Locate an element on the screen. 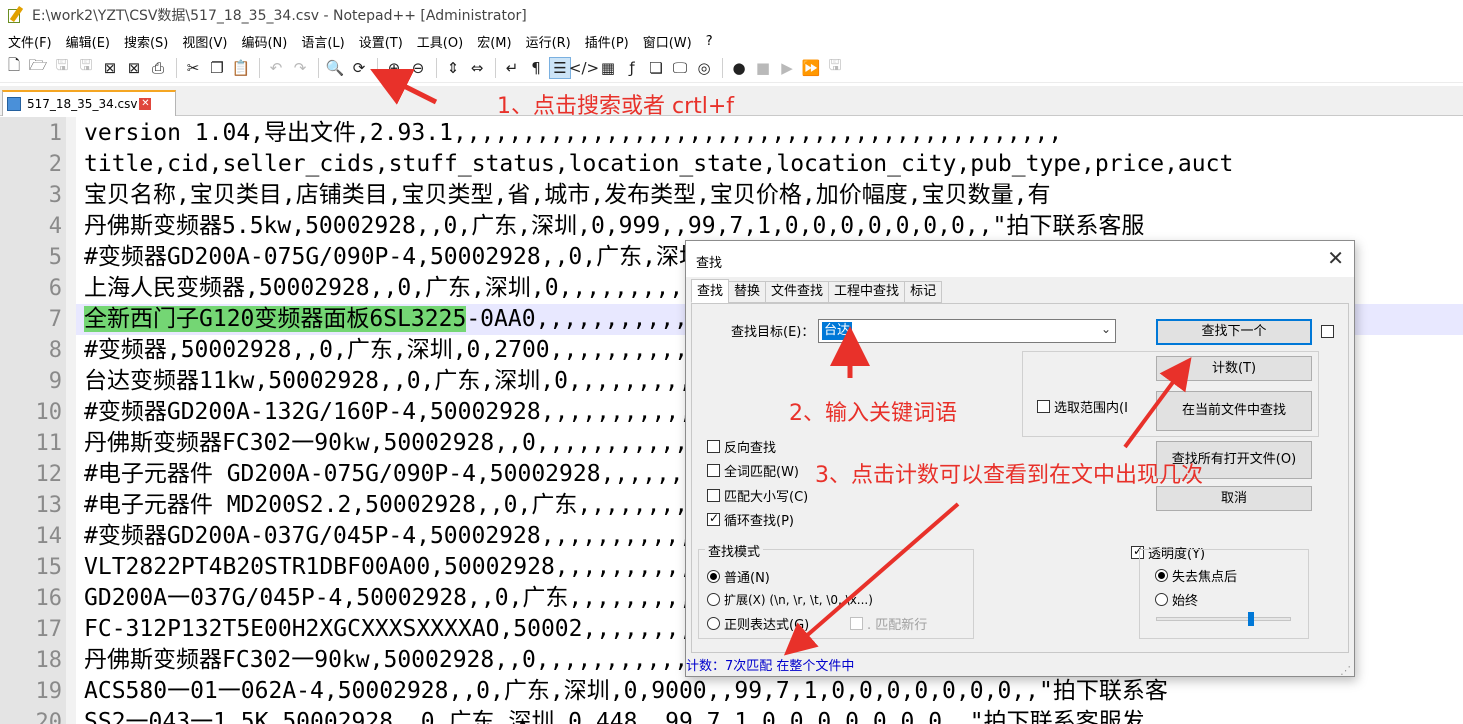 The height and width of the screenshot is (724, 1463). mode-regex-radio: 正则表达式(G) is located at coordinates (758, 623).